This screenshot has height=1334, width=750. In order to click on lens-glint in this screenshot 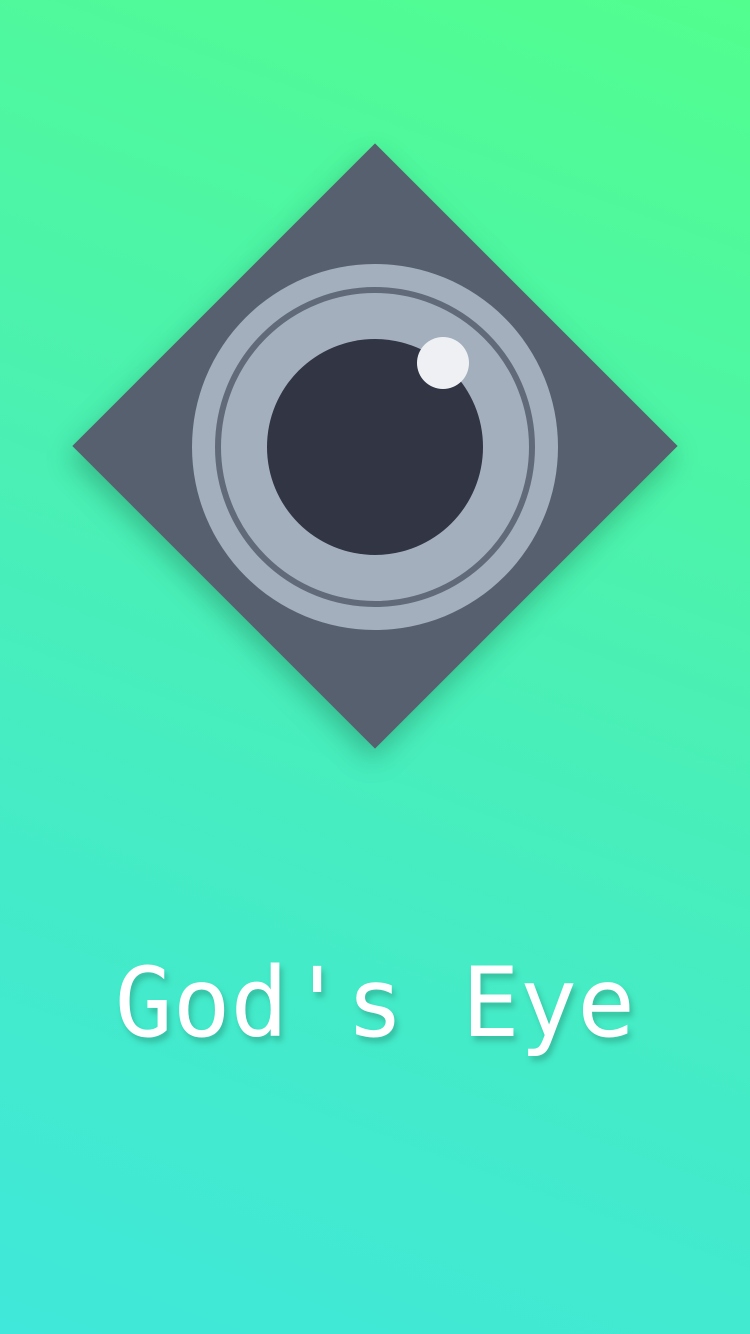, I will do `click(443, 363)`.